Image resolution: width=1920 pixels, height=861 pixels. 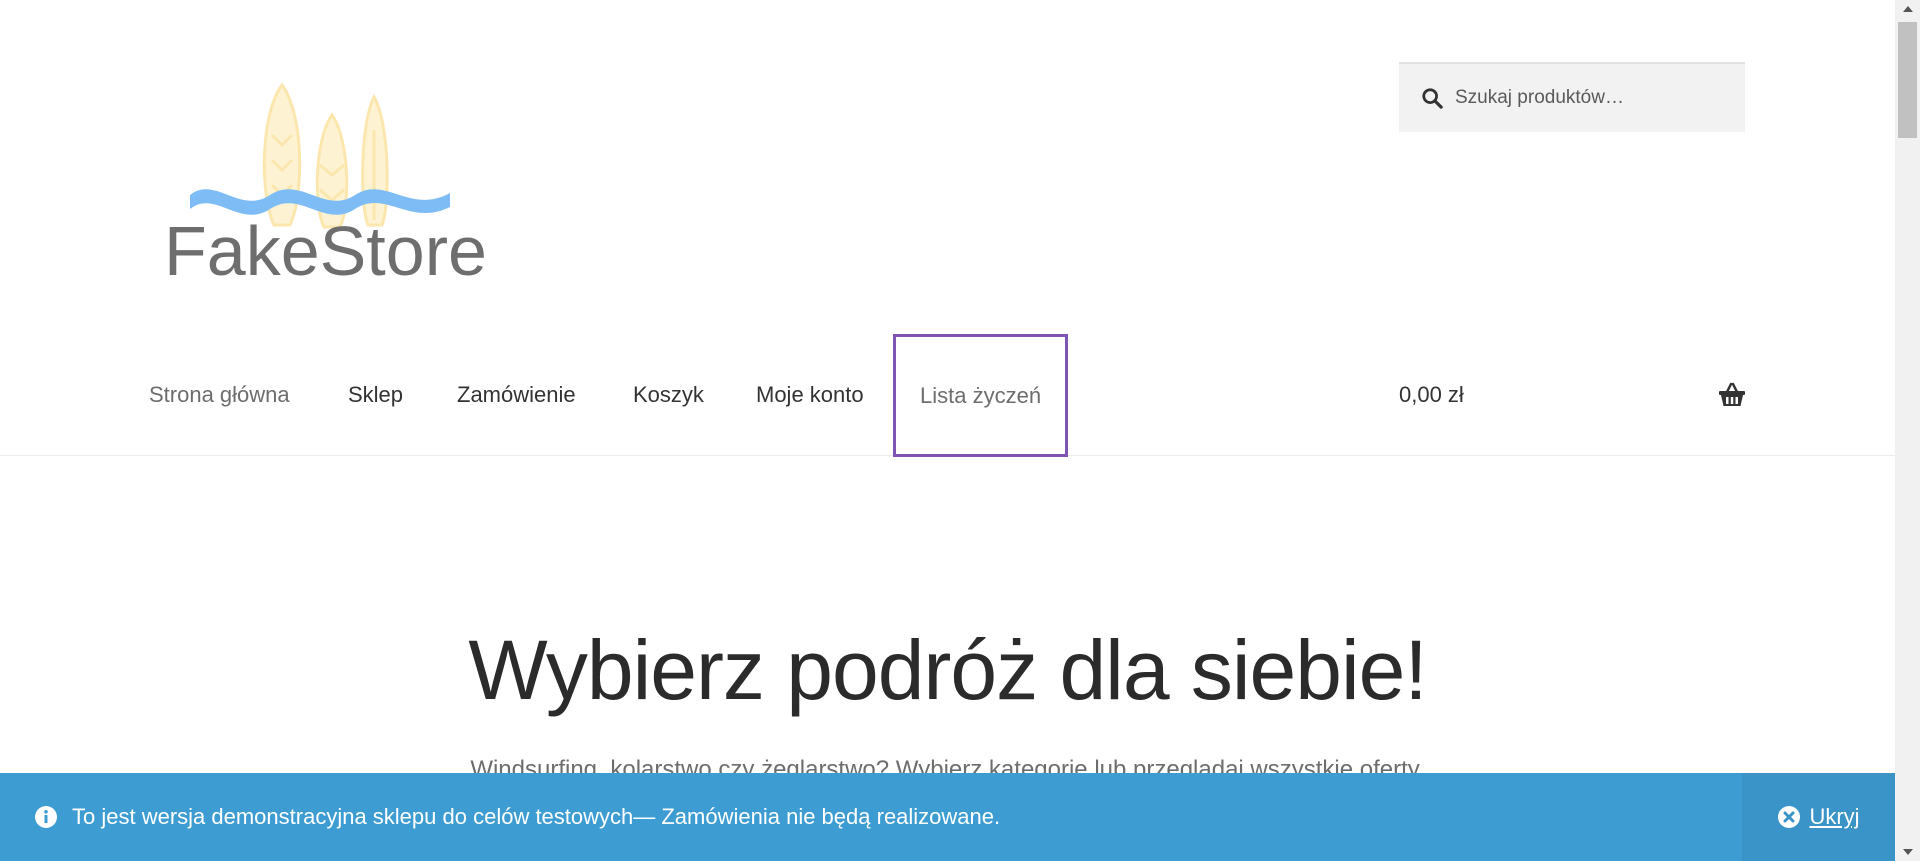 I want to click on vertical-scrollbar, so click(x=1907, y=430).